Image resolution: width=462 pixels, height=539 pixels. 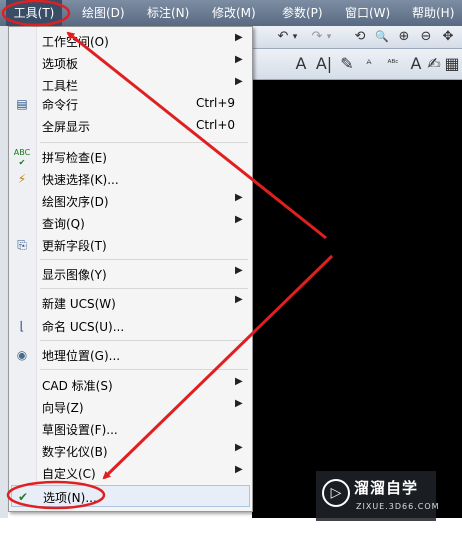 I want to click on menu-item-label: 绘图次序(D), so click(x=75, y=202).